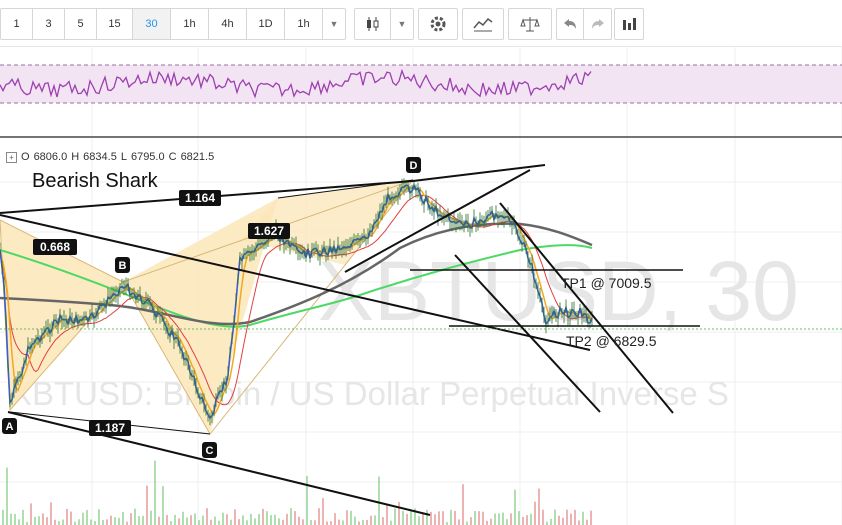  I want to click on timeframe-4h: 4h, so click(228, 24).